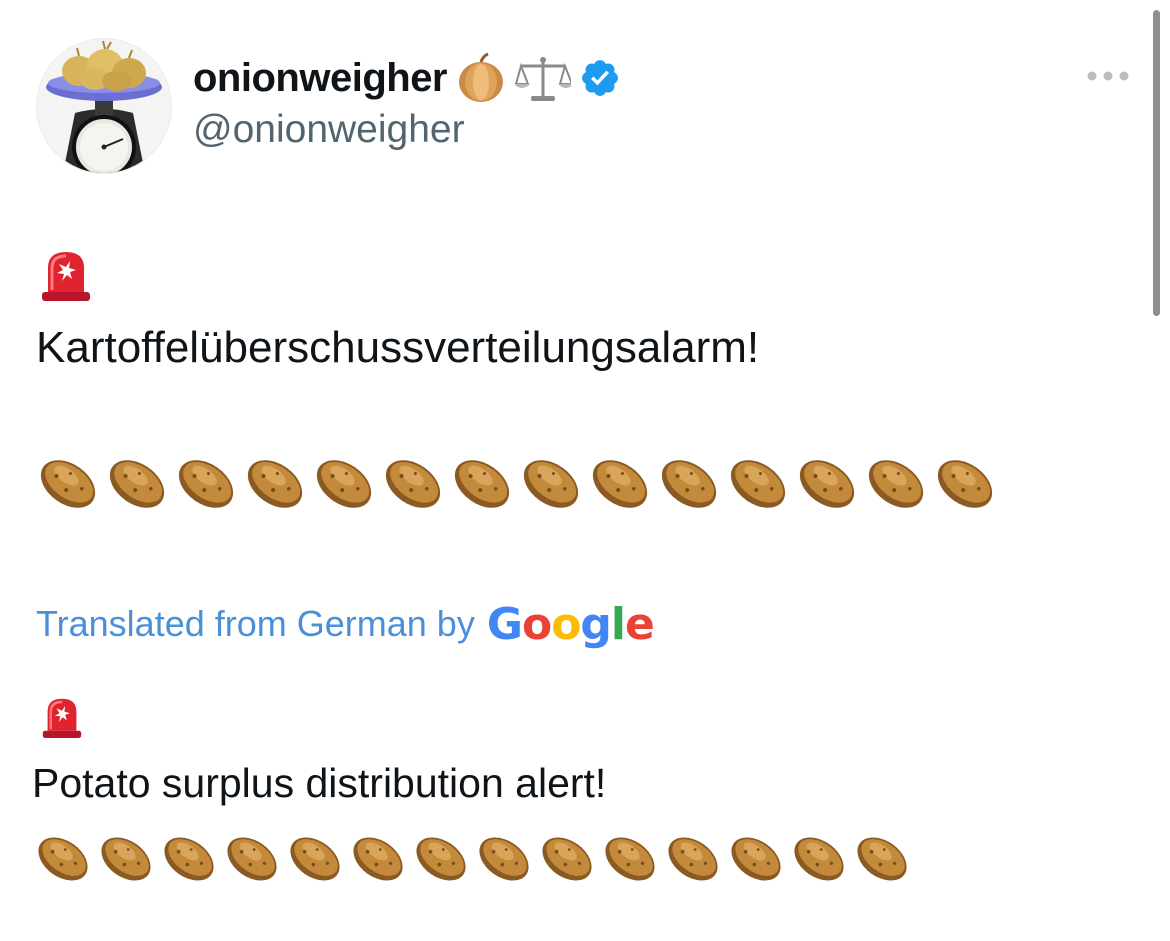 The height and width of the screenshot is (941, 1170). I want to click on display-name-row: onionweigher, so click(407, 78).